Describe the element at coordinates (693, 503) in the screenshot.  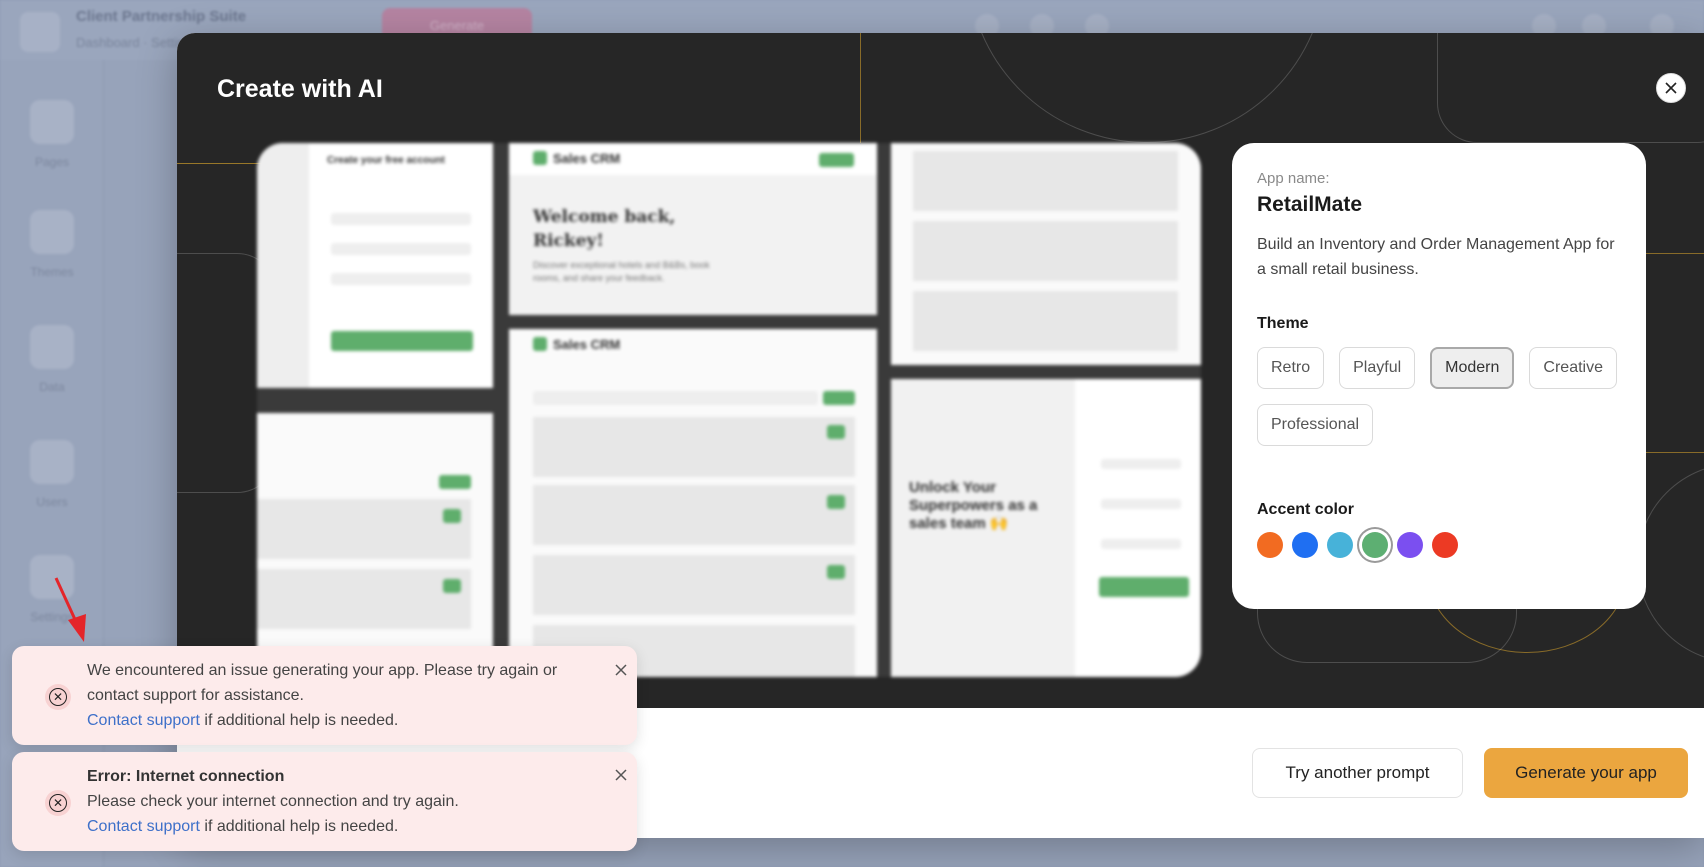
I see `preview-list: Sales CRM` at that location.